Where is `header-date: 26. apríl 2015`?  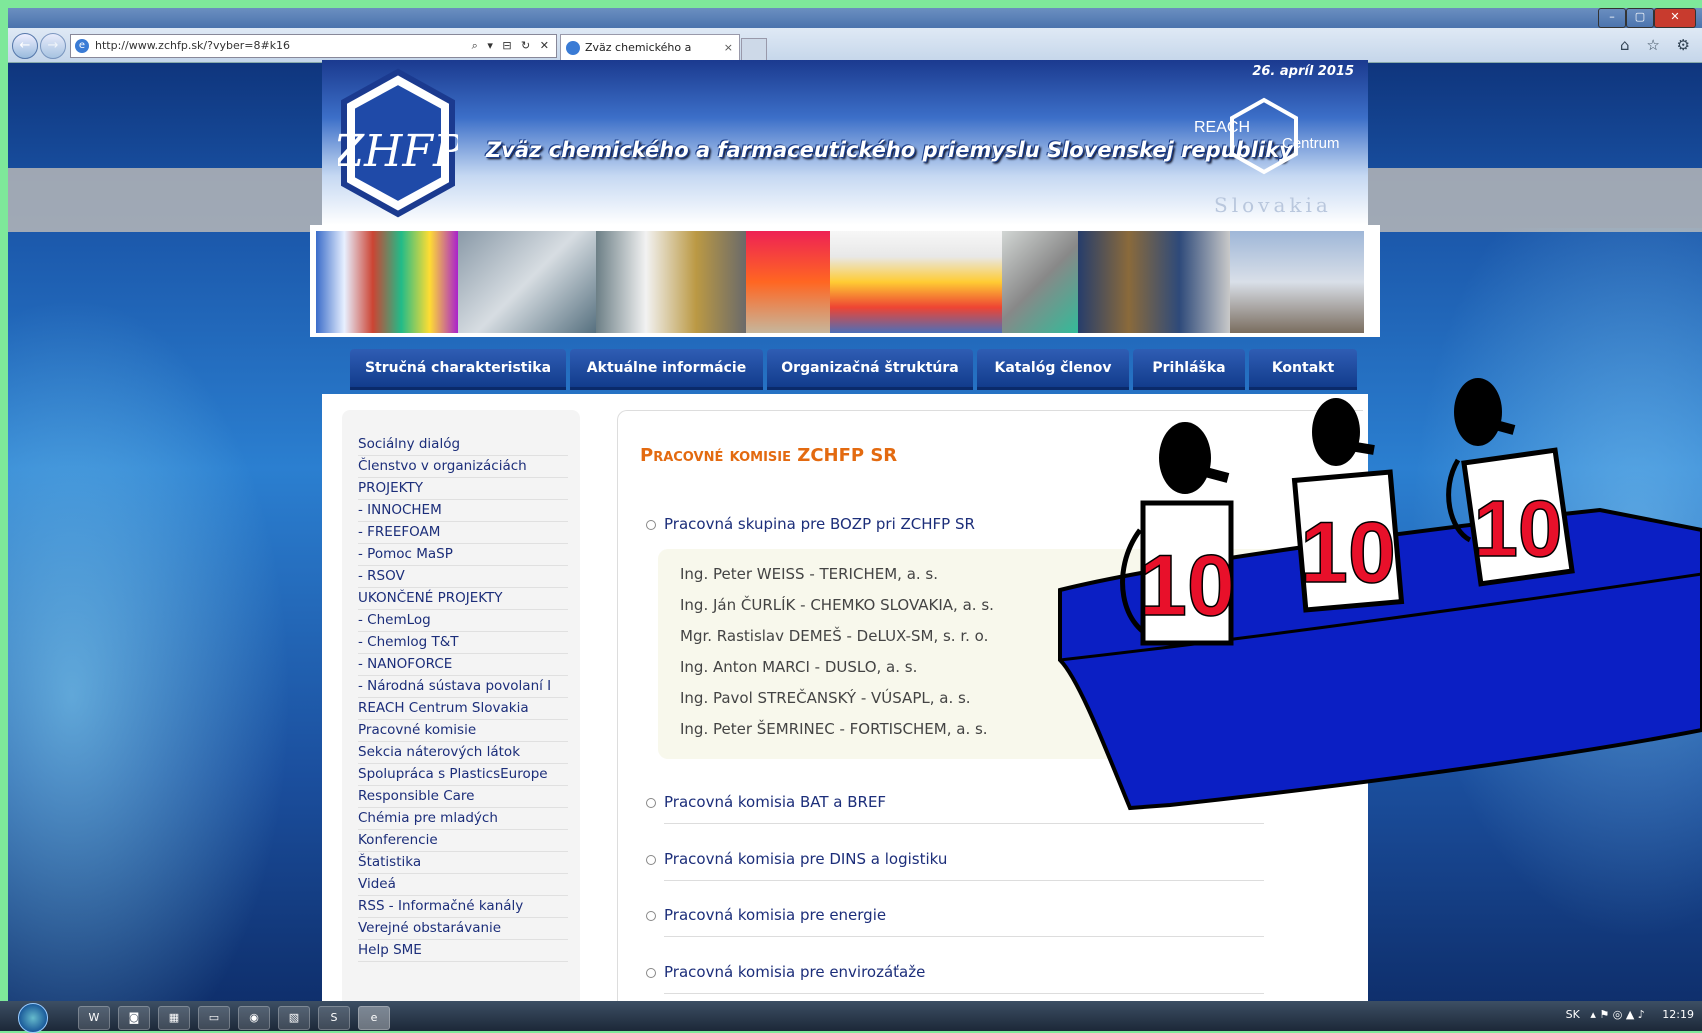 header-date: 26. apríl 2015 is located at coordinates (1303, 71).